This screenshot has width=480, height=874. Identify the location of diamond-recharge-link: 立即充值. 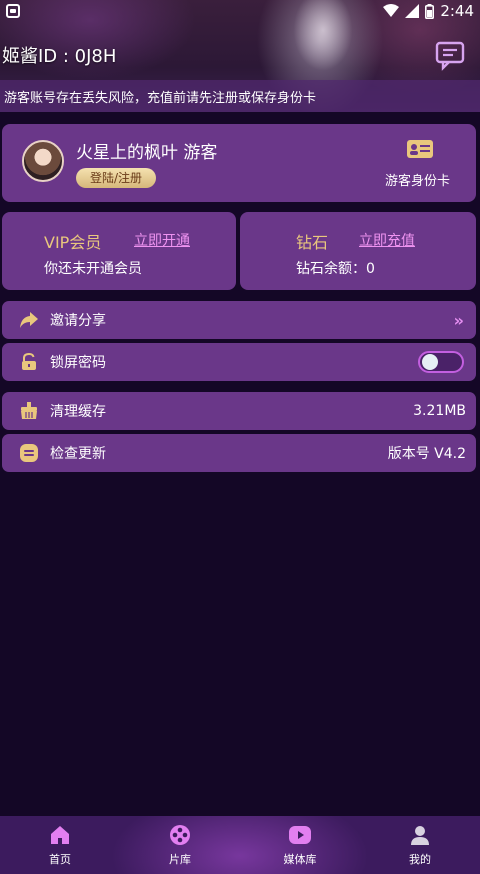
(387, 240).